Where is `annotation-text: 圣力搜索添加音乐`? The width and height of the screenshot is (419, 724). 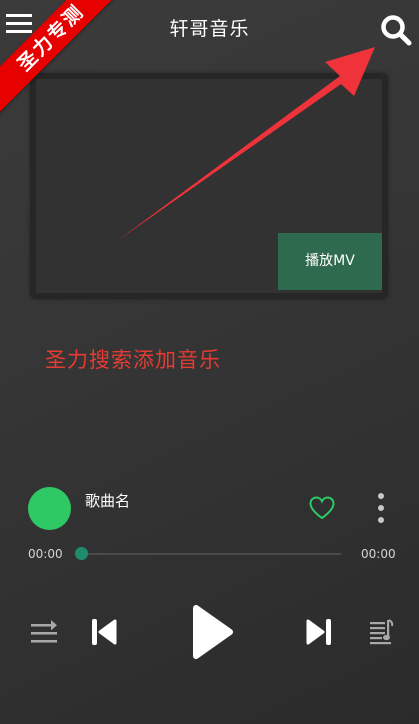 annotation-text: 圣力搜索添加音乐 is located at coordinates (133, 360).